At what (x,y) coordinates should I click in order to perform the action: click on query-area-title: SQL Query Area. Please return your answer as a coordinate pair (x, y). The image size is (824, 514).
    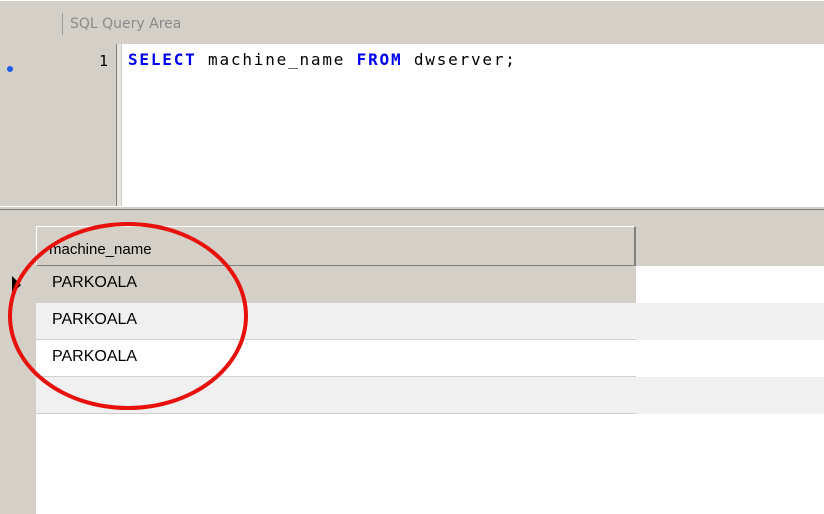
    Looking at the image, I should click on (126, 24).